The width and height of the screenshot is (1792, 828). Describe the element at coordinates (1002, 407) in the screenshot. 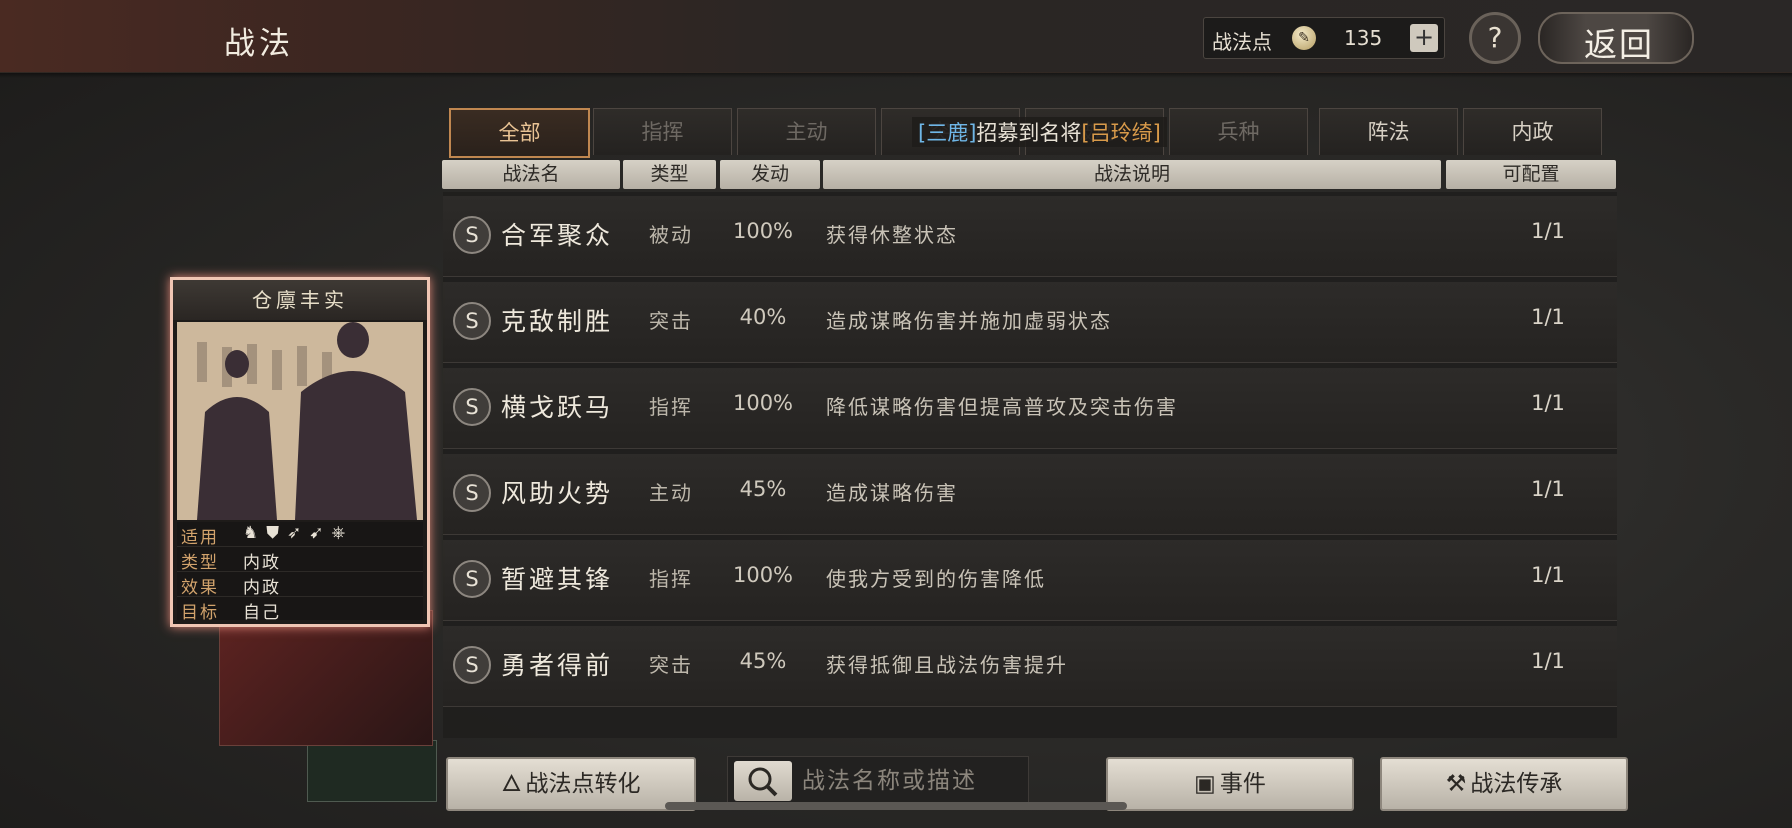

I see `tactic-description: 降低谋略伤害但提高普攻及突击伤害` at that location.